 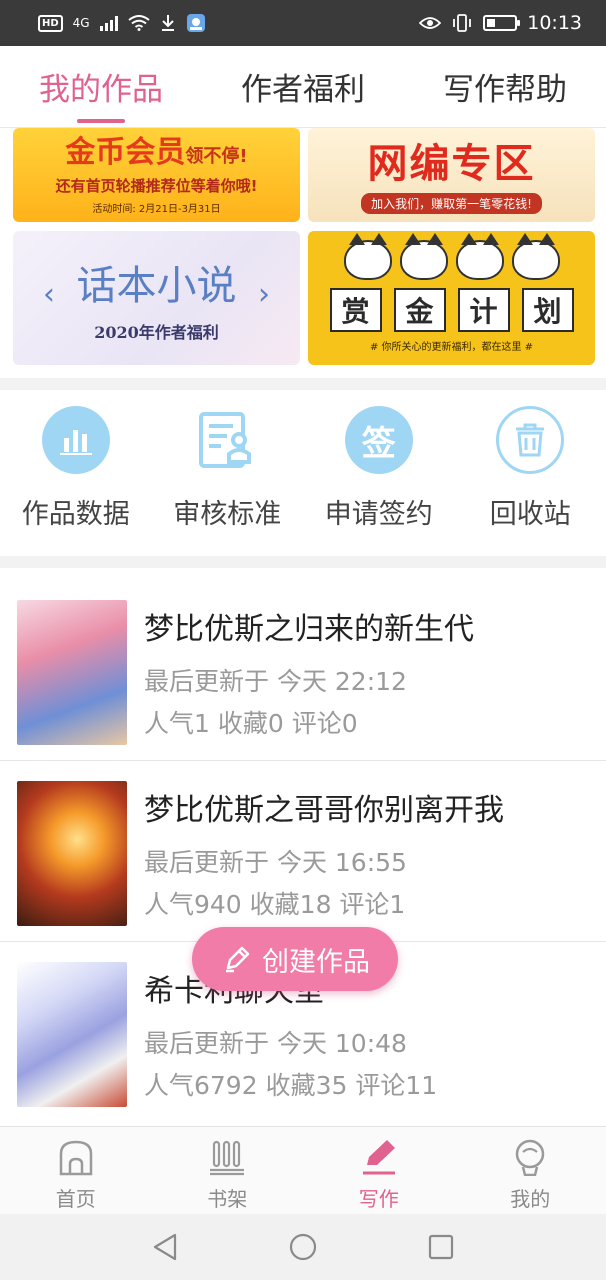 What do you see at coordinates (530, 1157) in the screenshot?
I see `profile-icon` at bounding box center [530, 1157].